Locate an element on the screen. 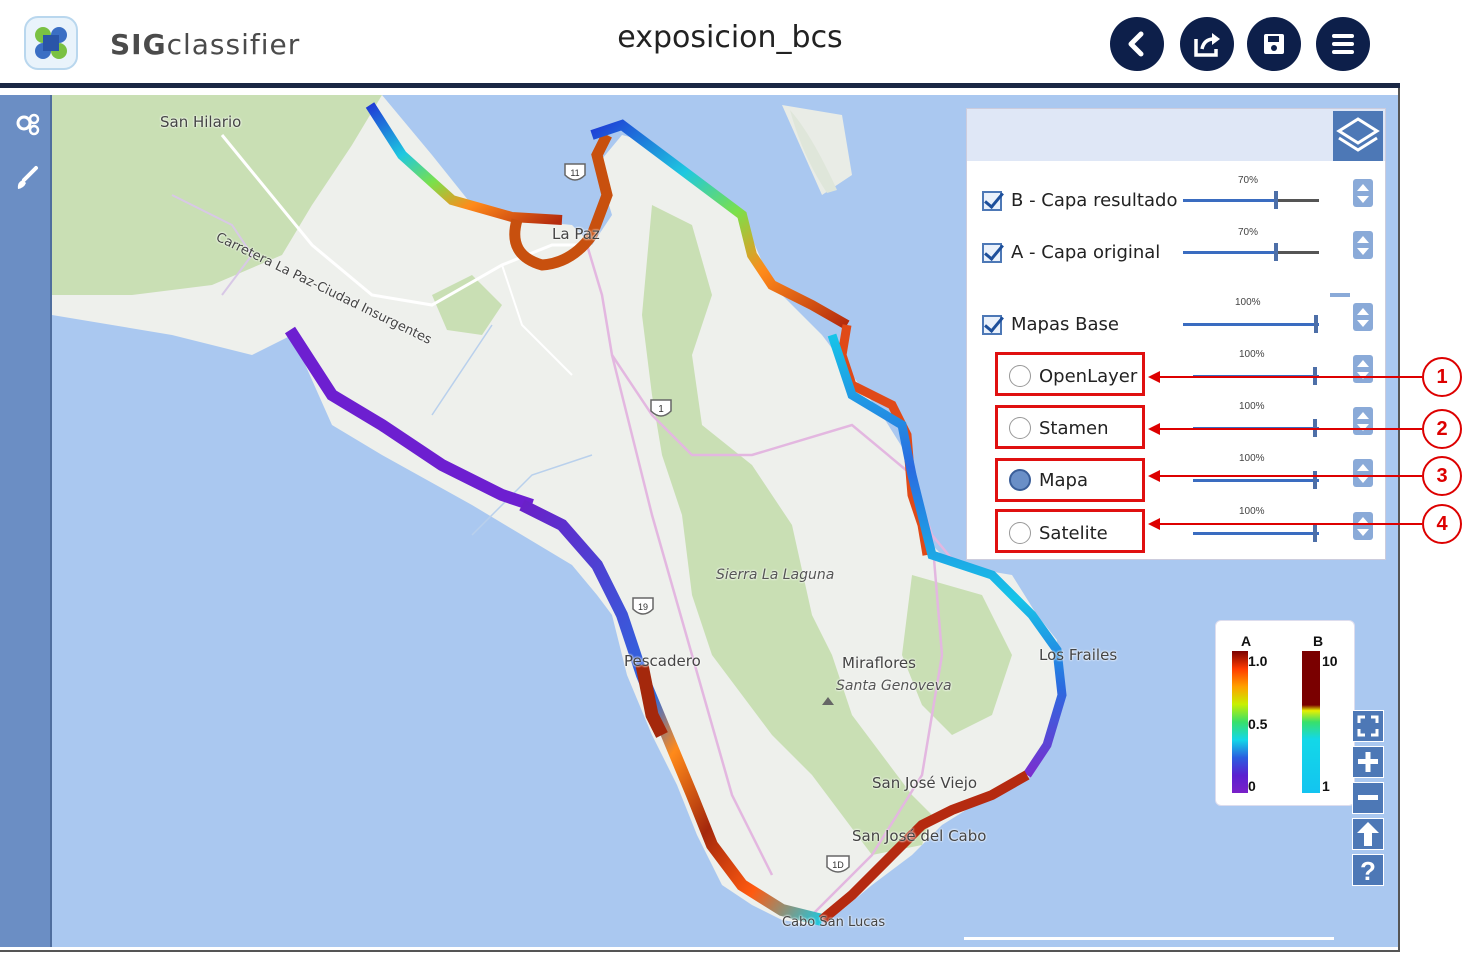  collapse-bar is located at coordinates (1340, 295).